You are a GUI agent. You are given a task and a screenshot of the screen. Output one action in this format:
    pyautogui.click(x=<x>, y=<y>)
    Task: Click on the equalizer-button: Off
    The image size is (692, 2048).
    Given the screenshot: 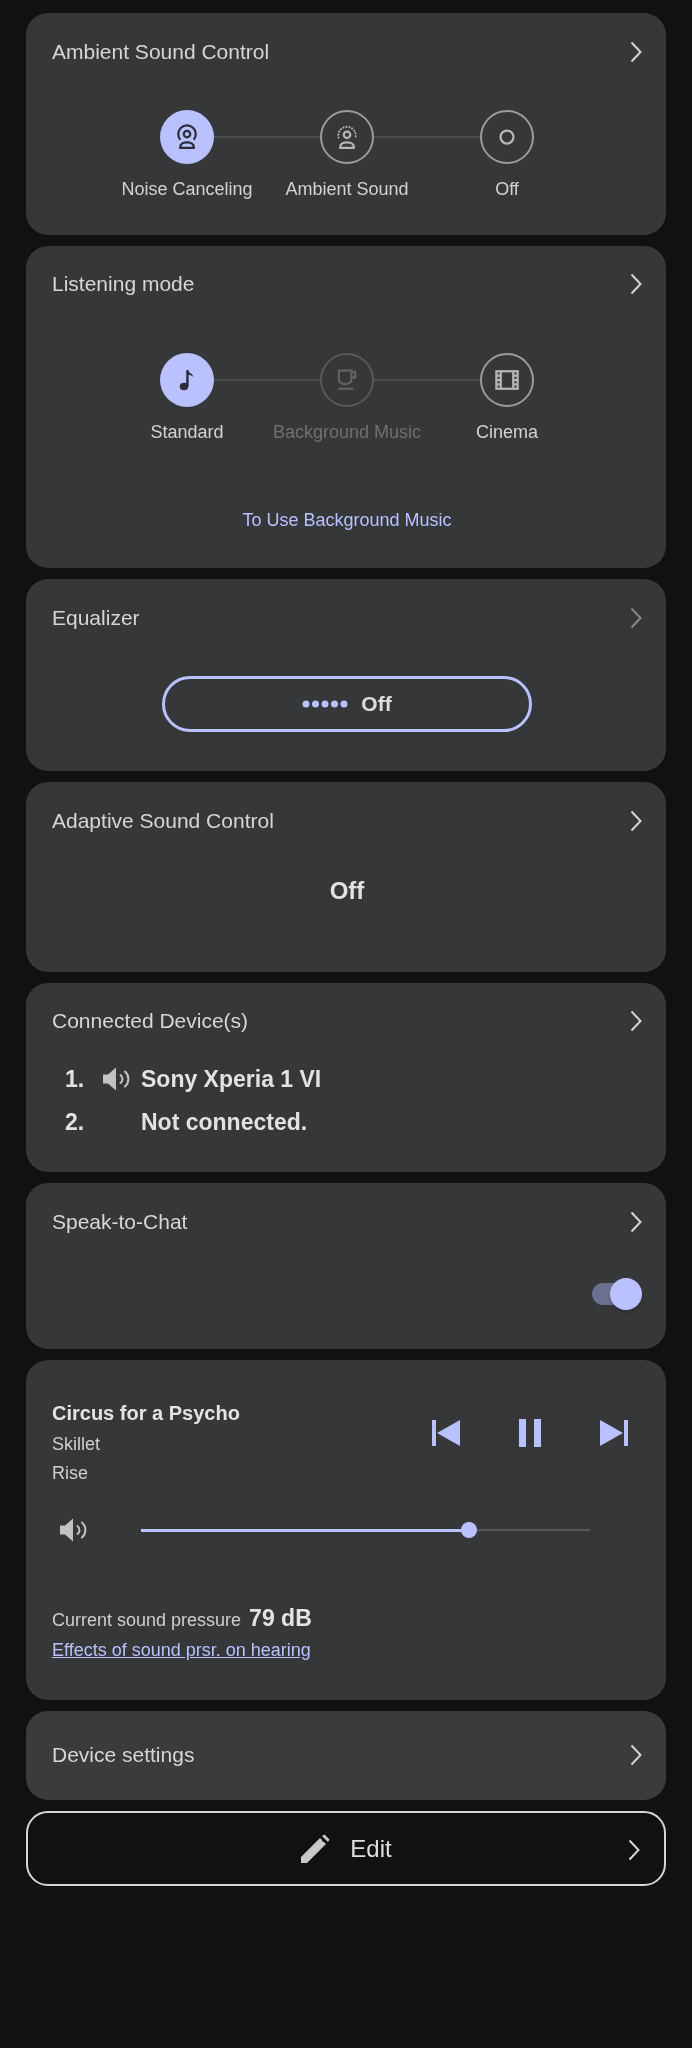 What is the action you would take?
    pyautogui.click(x=347, y=704)
    